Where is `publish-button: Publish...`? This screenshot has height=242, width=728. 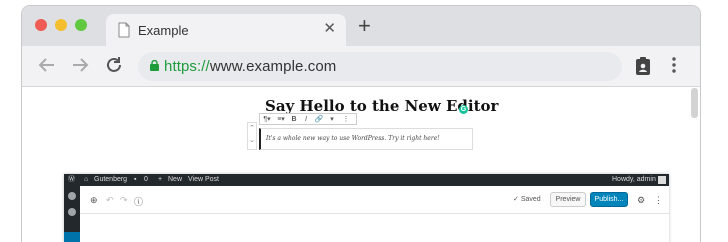
publish-button: Publish... is located at coordinates (609, 199).